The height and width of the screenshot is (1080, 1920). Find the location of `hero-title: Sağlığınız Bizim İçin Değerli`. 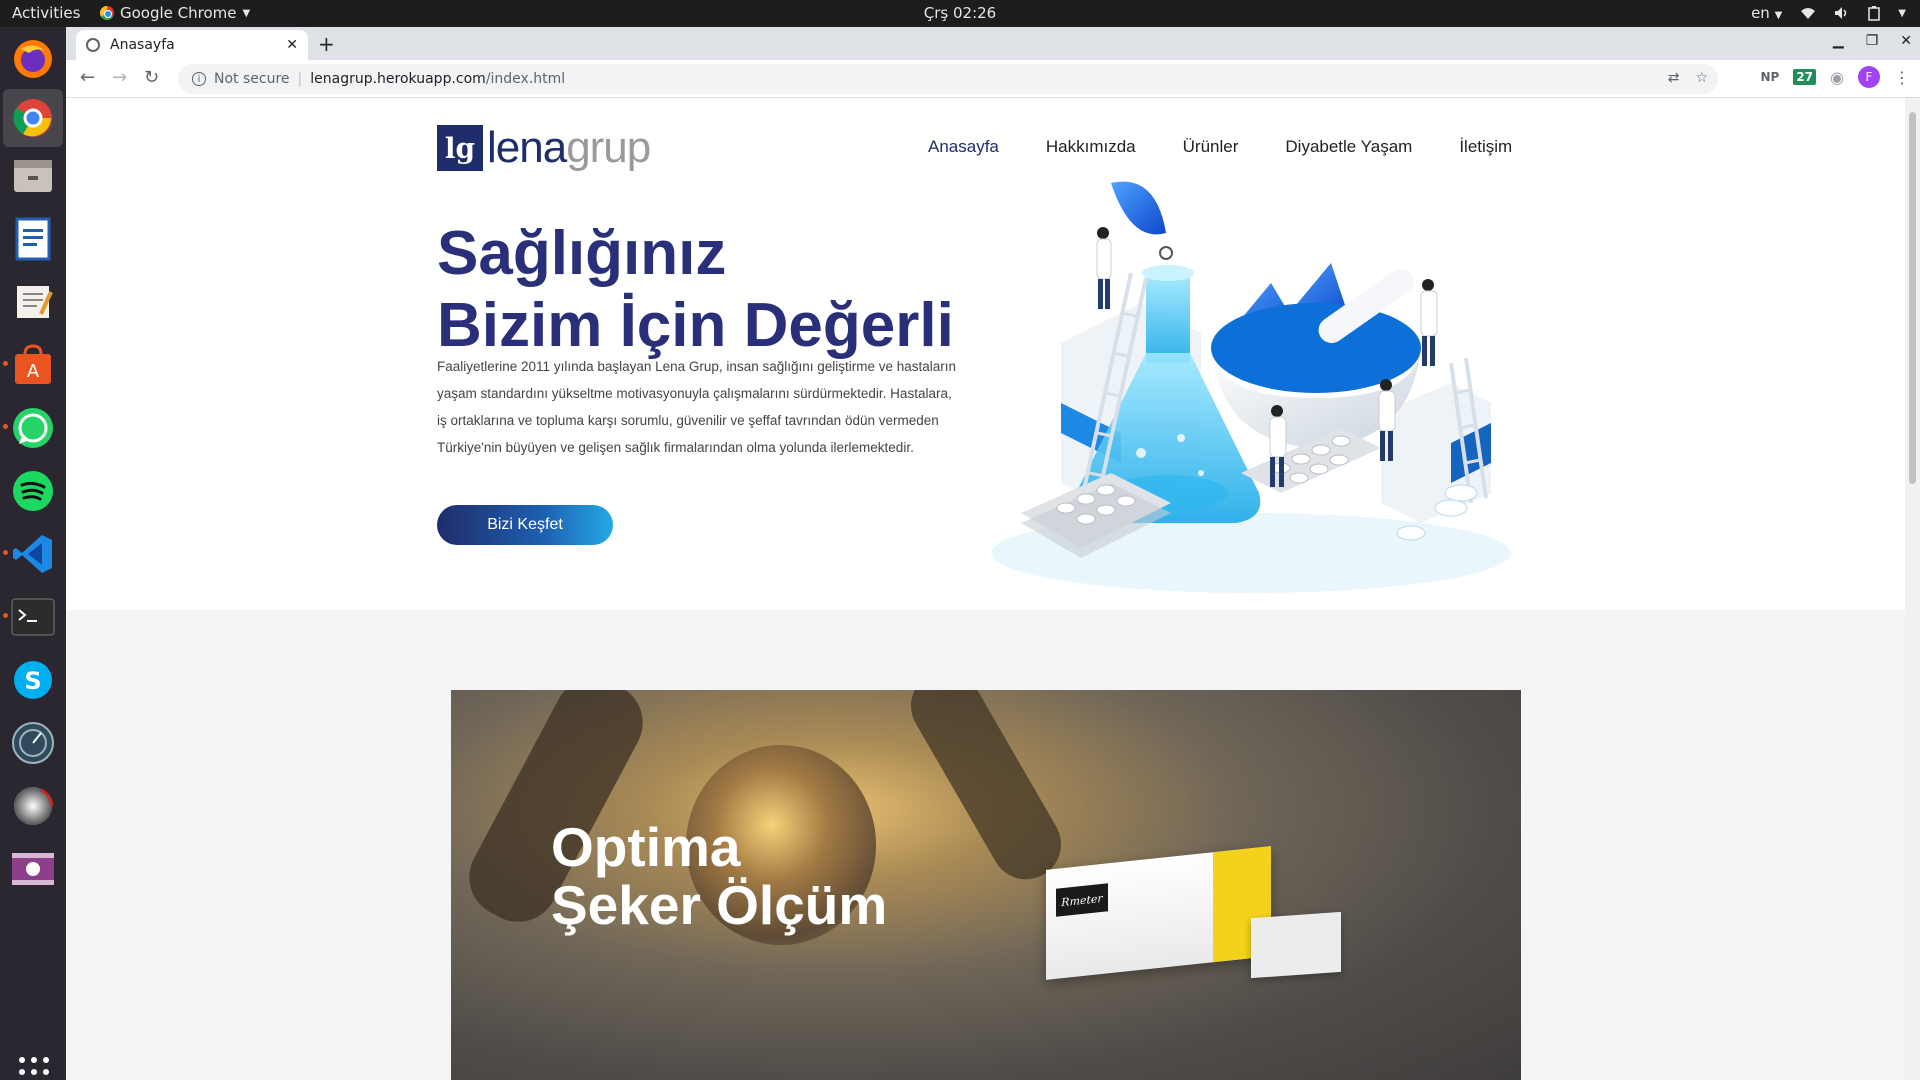

hero-title: Sağlığınız Bizim İçin Değerli is located at coordinates (695, 290).